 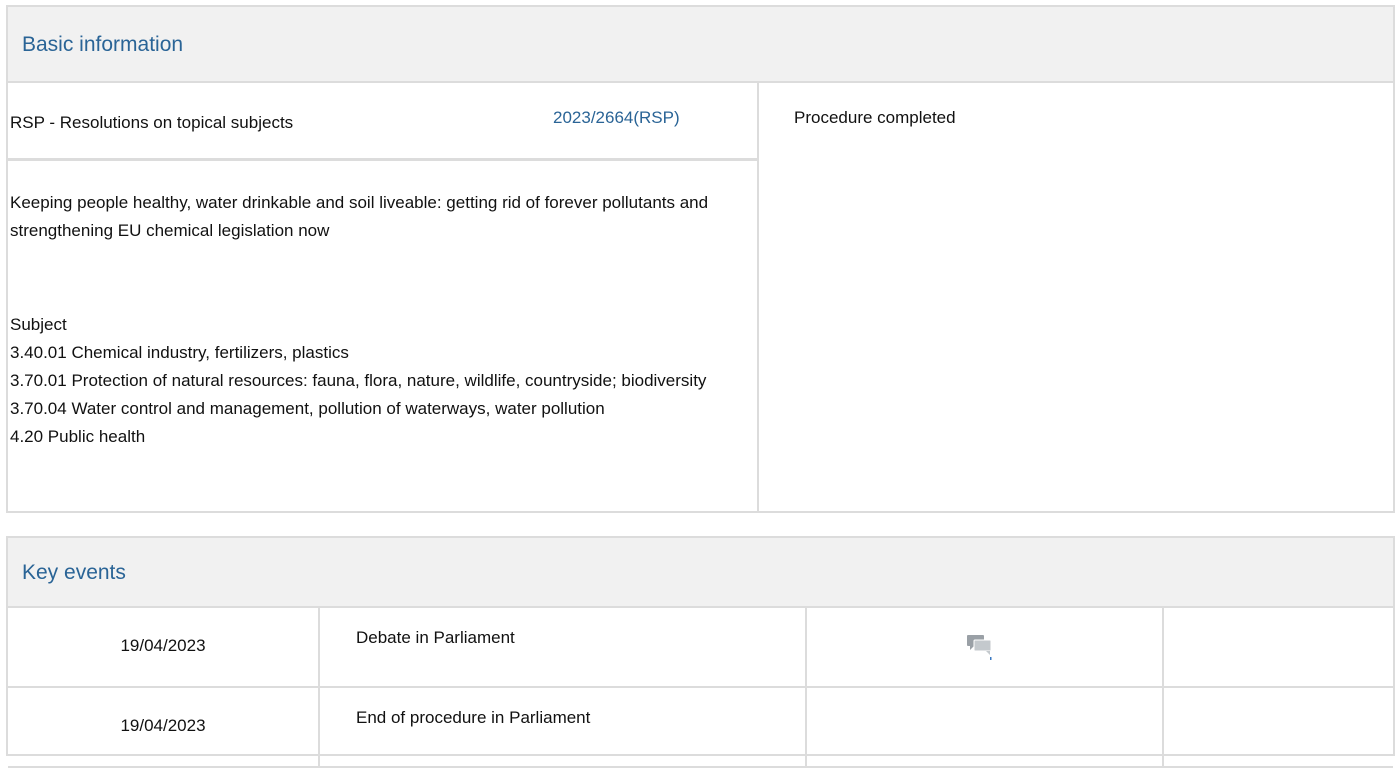 What do you see at coordinates (875, 117) in the screenshot?
I see `procedure-status: Procedure completed` at bounding box center [875, 117].